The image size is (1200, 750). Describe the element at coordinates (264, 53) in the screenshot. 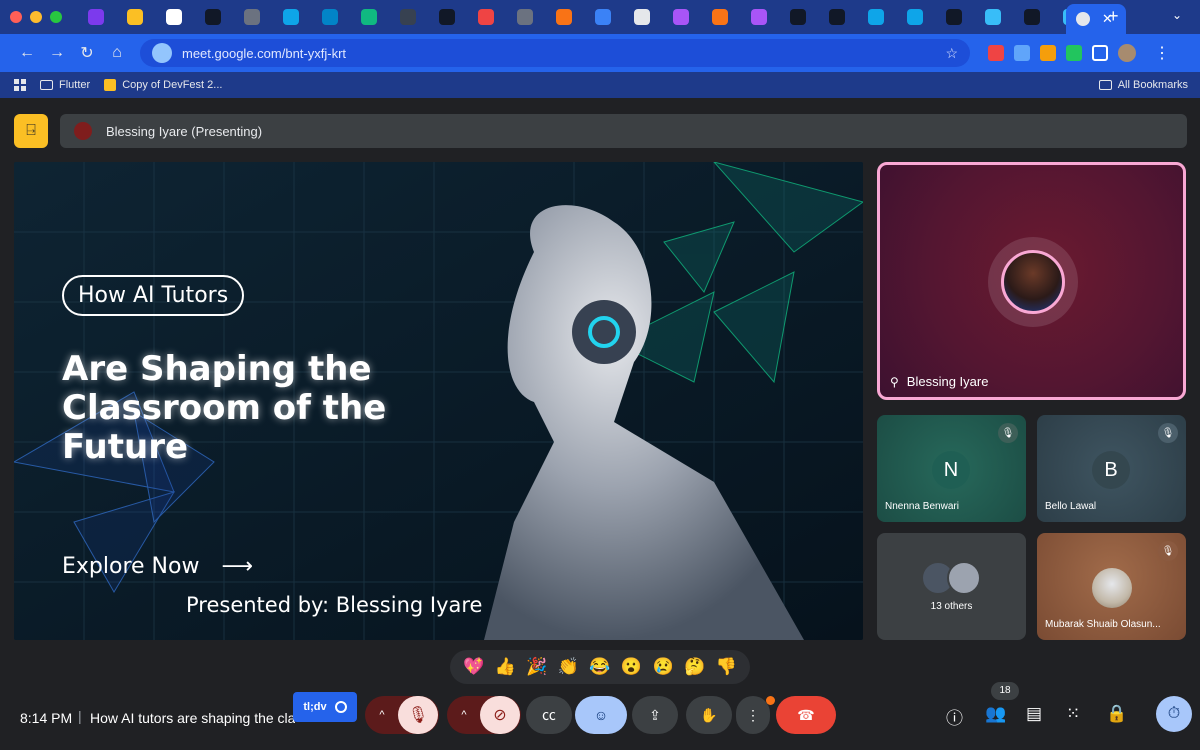

I see `url-text: meet.google.com/bnt-yxfj-krt` at that location.